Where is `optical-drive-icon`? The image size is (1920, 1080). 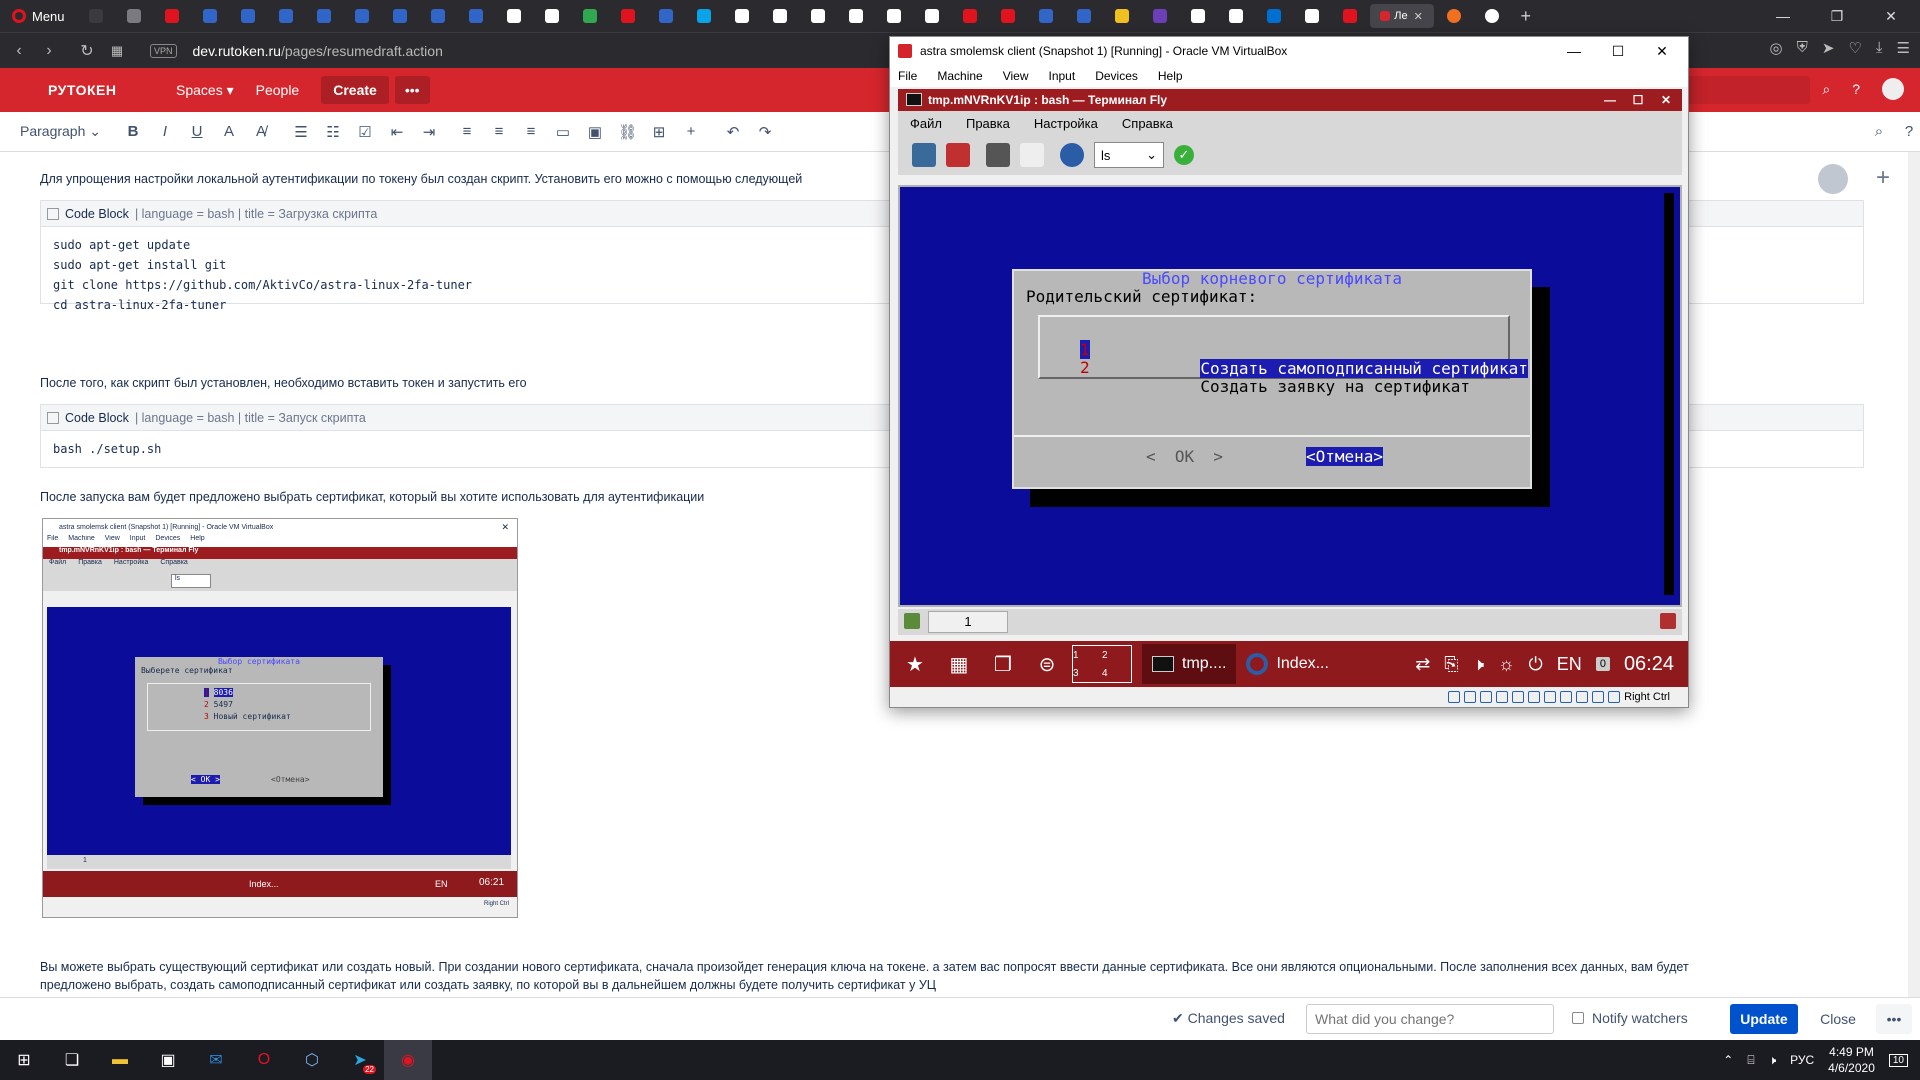
optical-drive-icon is located at coordinates (1470, 697).